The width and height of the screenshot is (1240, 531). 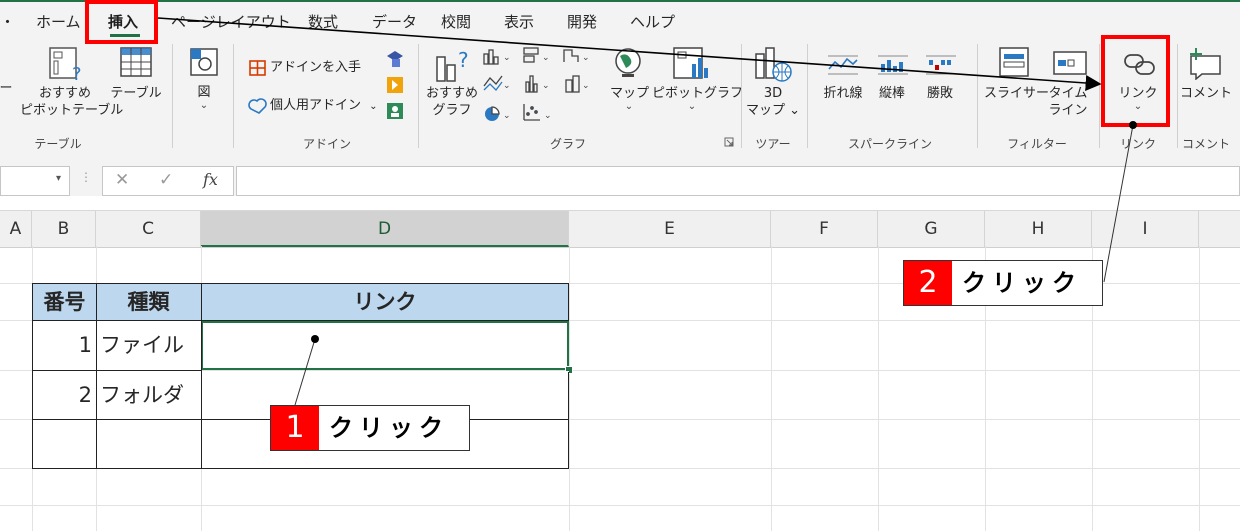 What do you see at coordinates (323, 21) in the screenshot?
I see `tab-formulas: 数式` at bounding box center [323, 21].